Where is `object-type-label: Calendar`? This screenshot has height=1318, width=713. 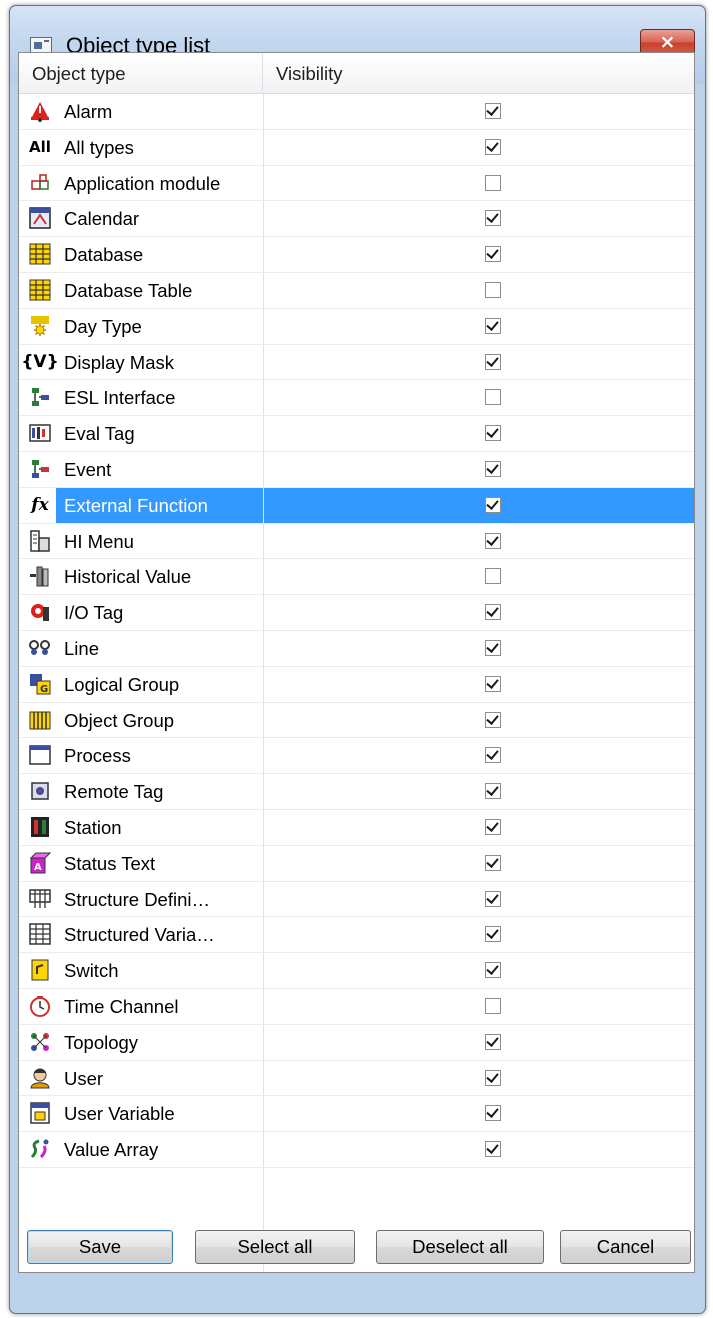
object-type-label: Calendar is located at coordinates (159, 218).